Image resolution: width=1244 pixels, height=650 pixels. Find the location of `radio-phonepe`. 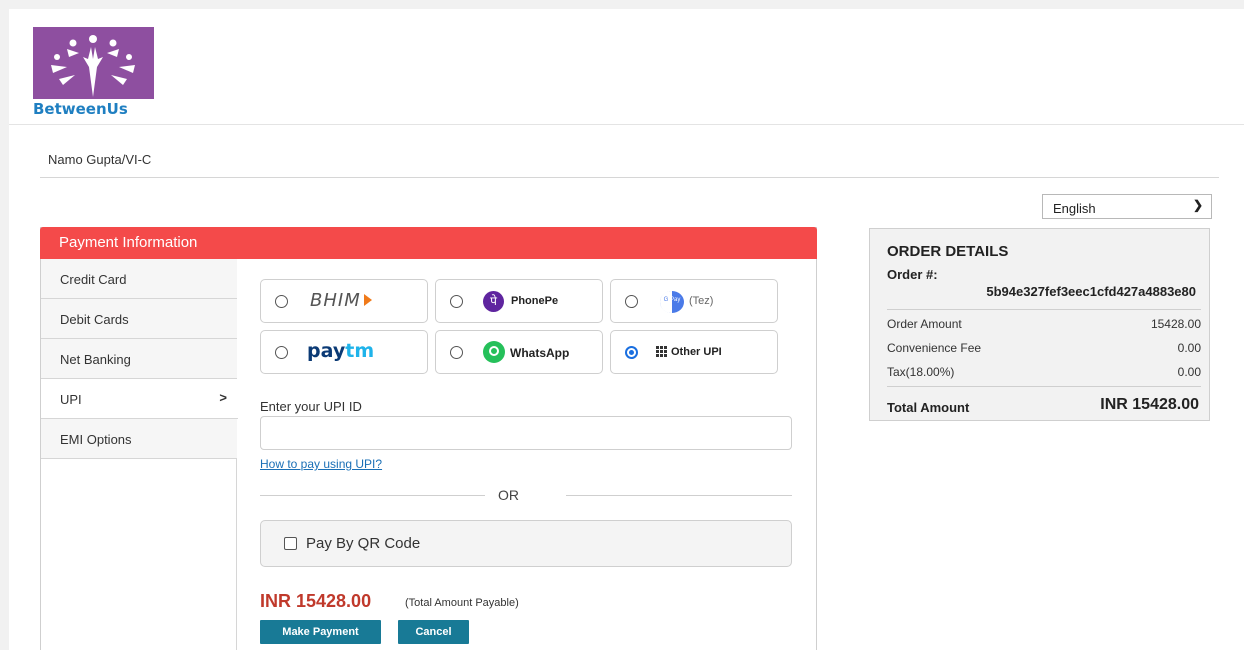

radio-phonepe is located at coordinates (456, 301).